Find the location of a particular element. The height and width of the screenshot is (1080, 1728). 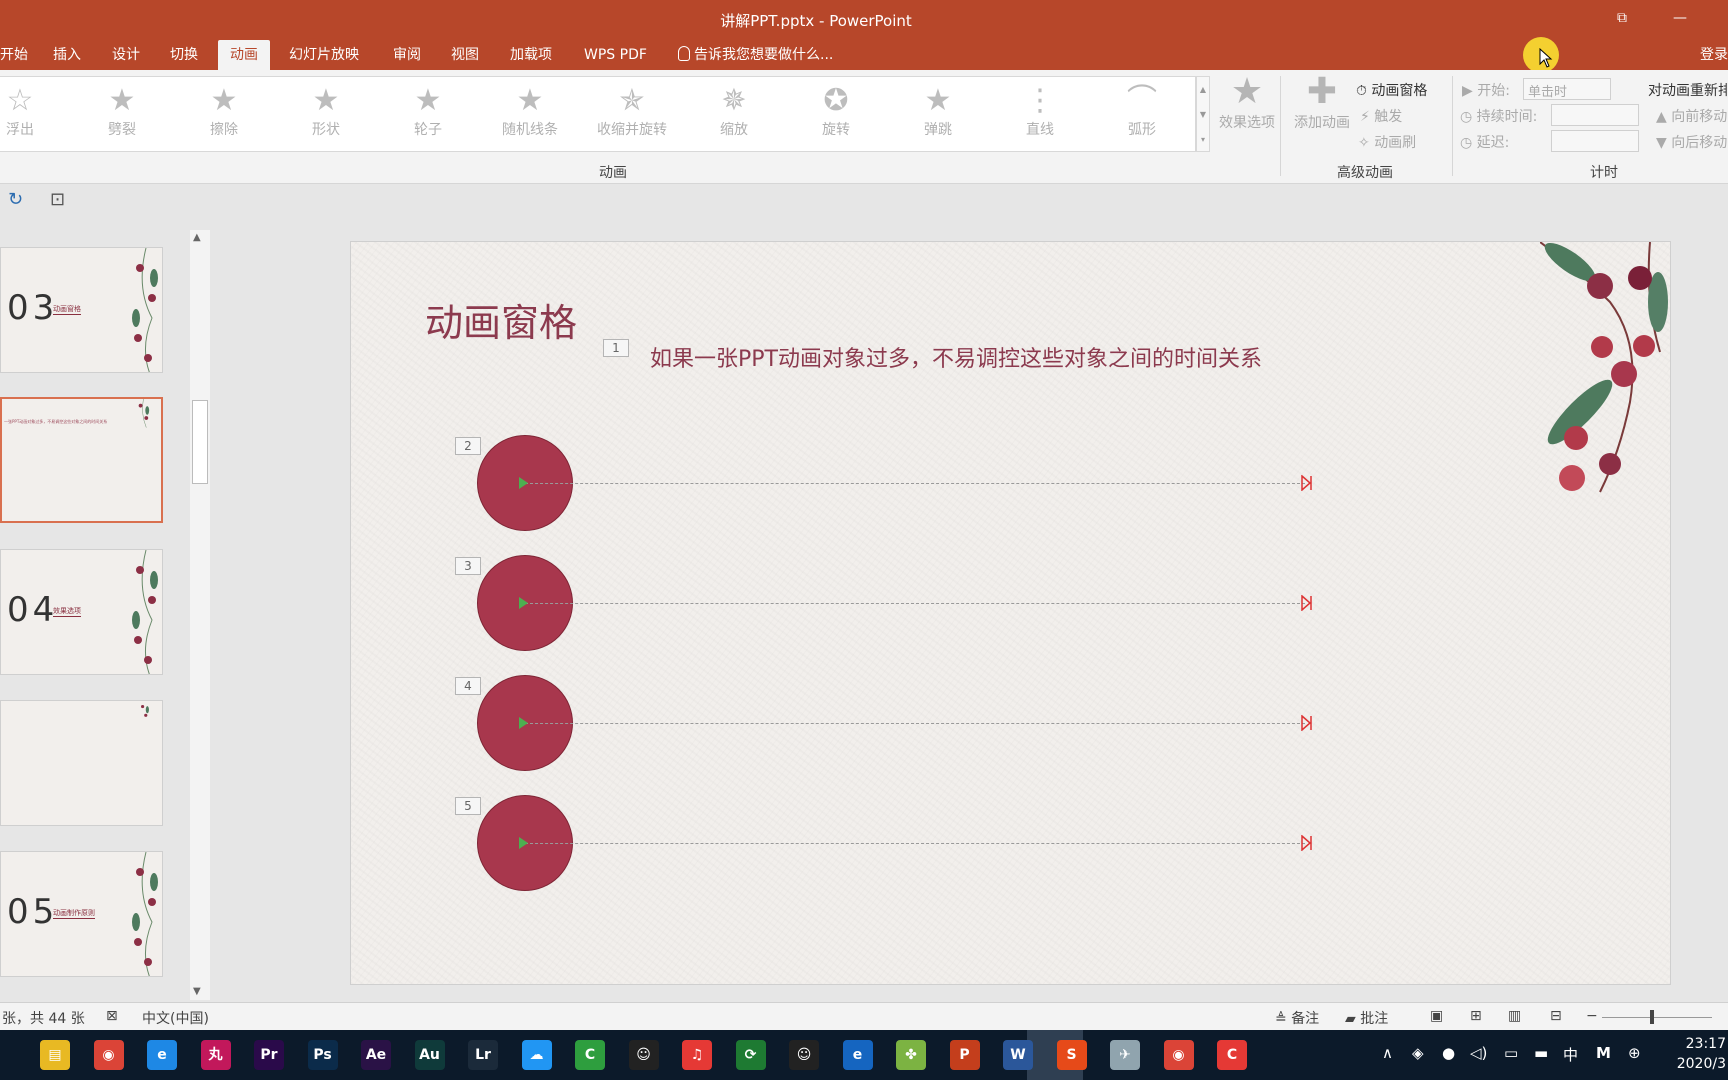

slide-thumbnail is located at coordinates (81, 763).